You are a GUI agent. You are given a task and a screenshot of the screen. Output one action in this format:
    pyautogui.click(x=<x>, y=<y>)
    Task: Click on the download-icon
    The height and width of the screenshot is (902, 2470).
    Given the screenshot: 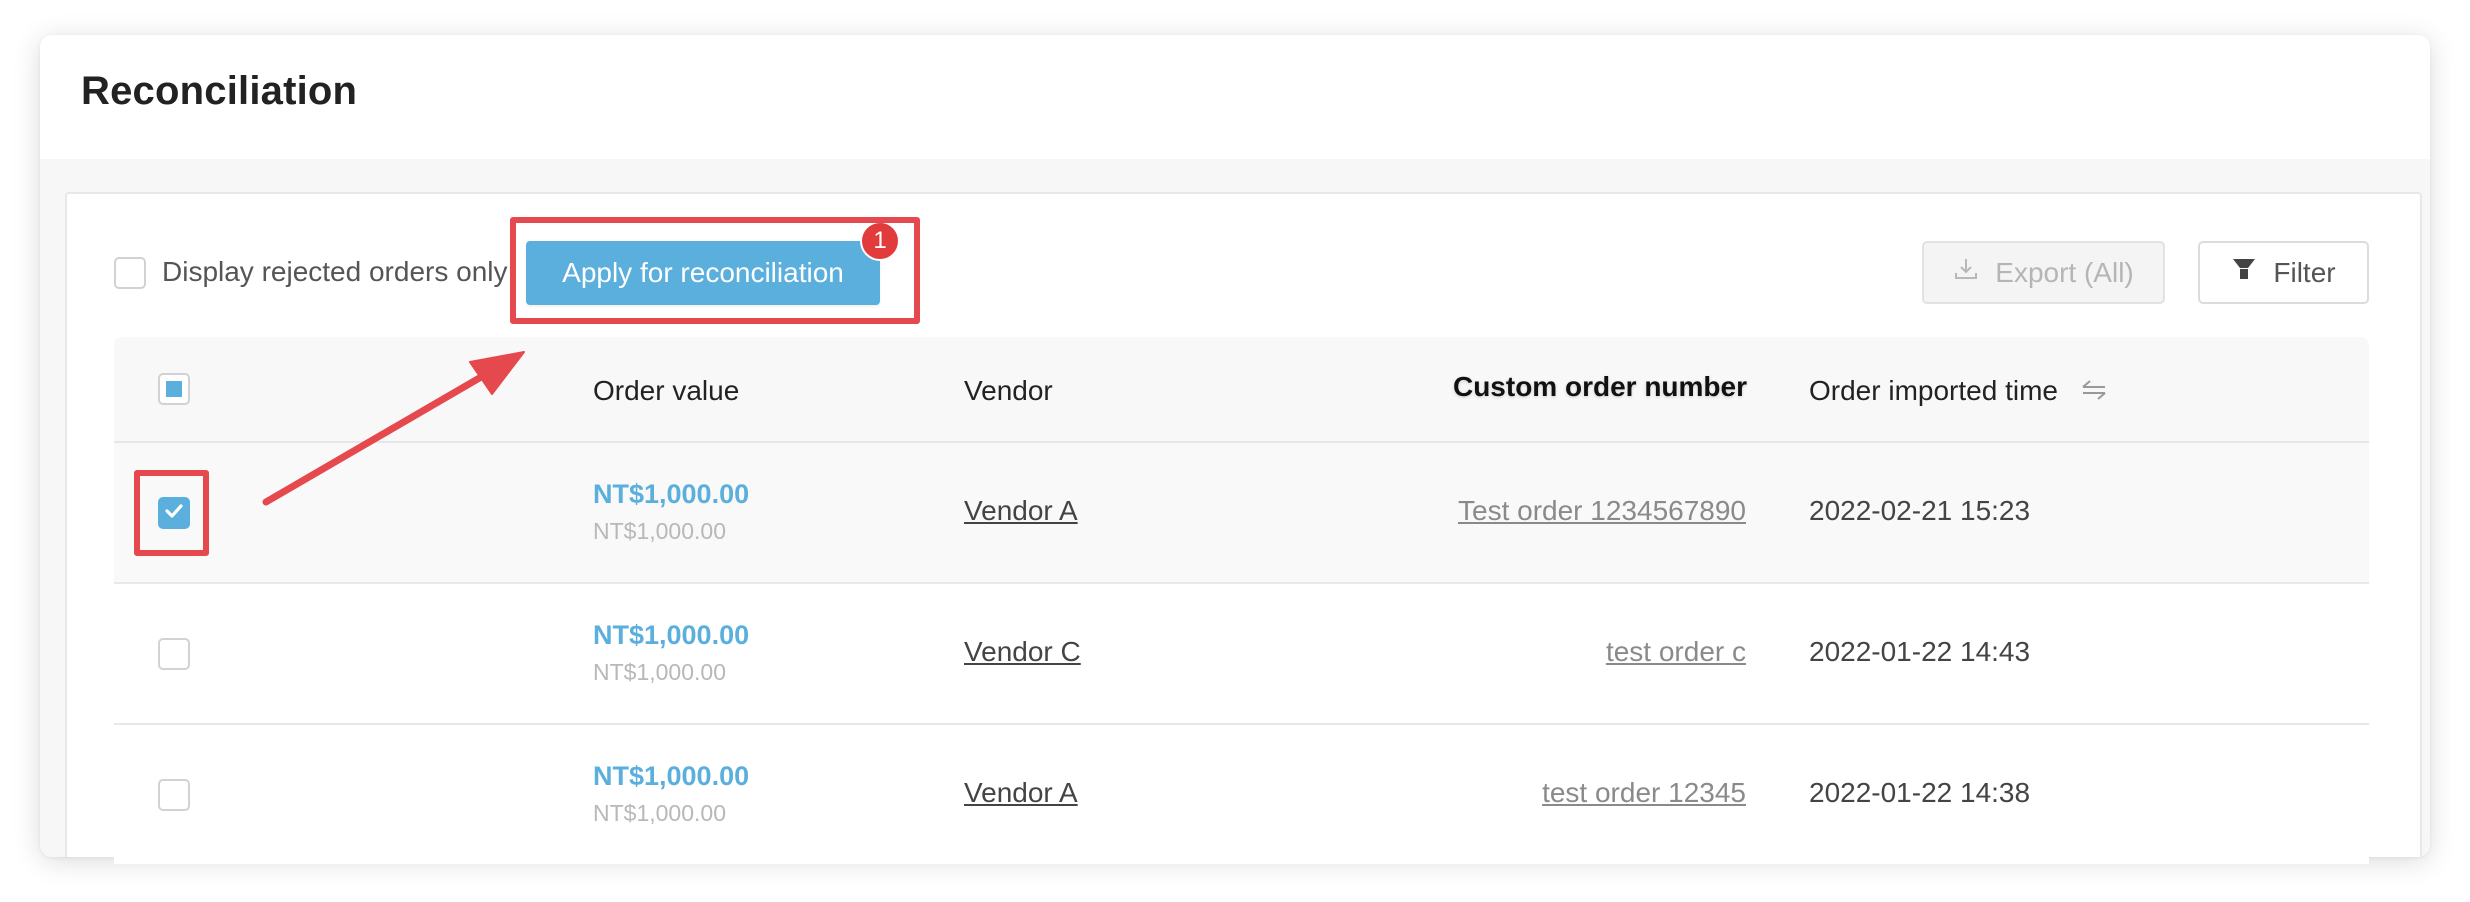 What is the action you would take?
    pyautogui.click(x=1966, y=272)
    